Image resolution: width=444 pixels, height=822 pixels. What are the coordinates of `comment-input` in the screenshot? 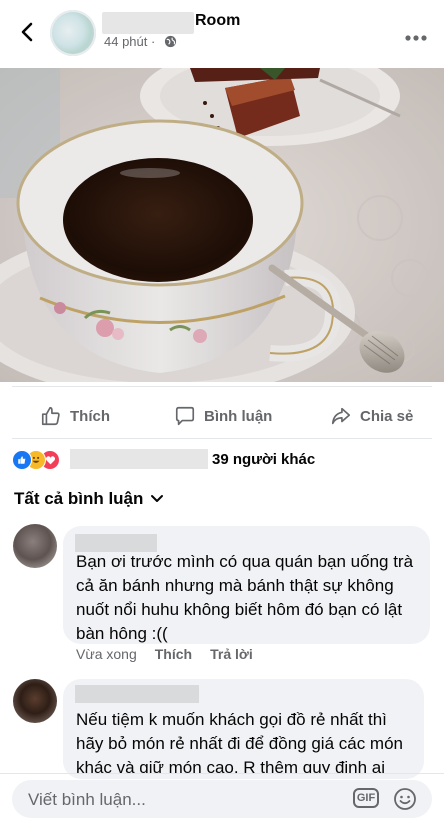 It's located at (188, 800).